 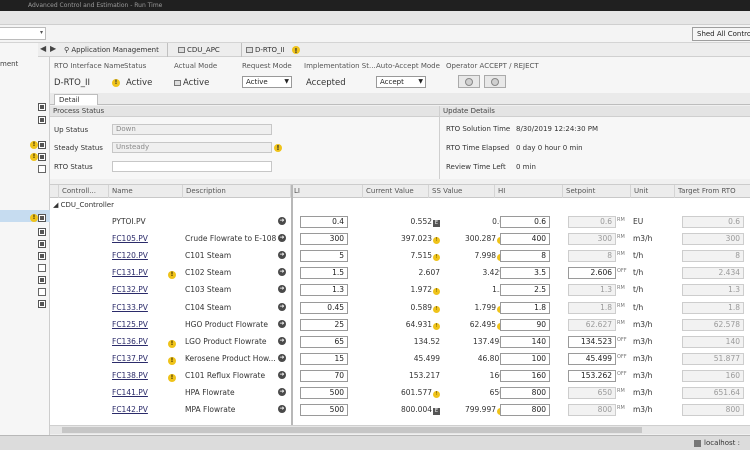 I want to click on li-input: 65, so click(x=324, y=341).